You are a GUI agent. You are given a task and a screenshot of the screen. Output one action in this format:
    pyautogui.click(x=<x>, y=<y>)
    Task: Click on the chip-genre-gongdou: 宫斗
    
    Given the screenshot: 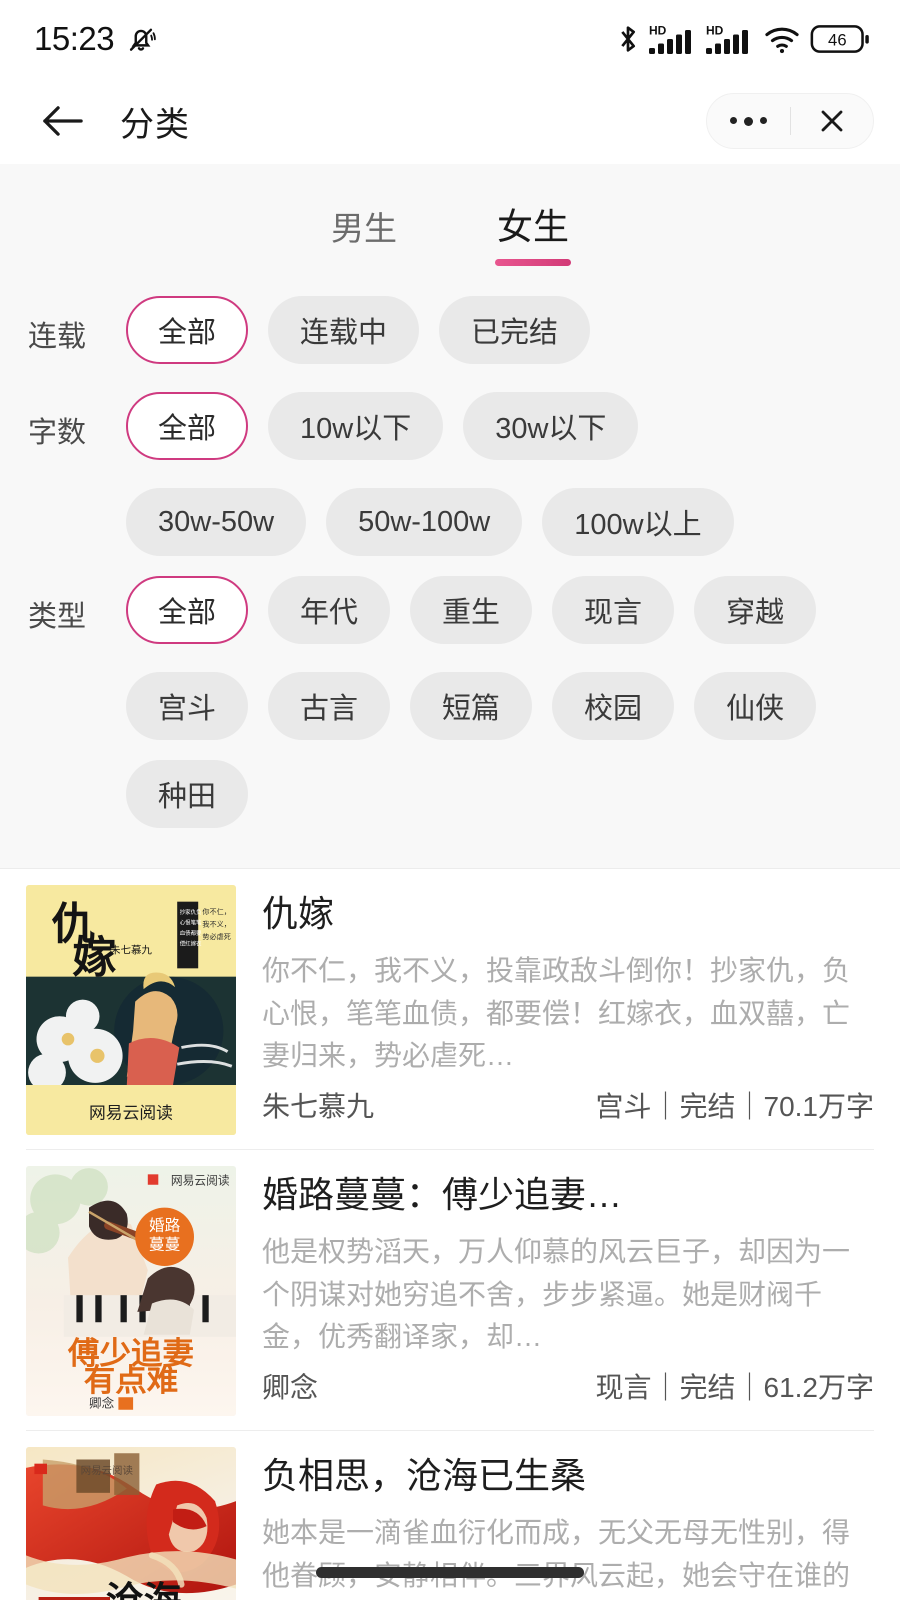 What is the action you would take?
    pyautogui.click(x=187, y=706)
    